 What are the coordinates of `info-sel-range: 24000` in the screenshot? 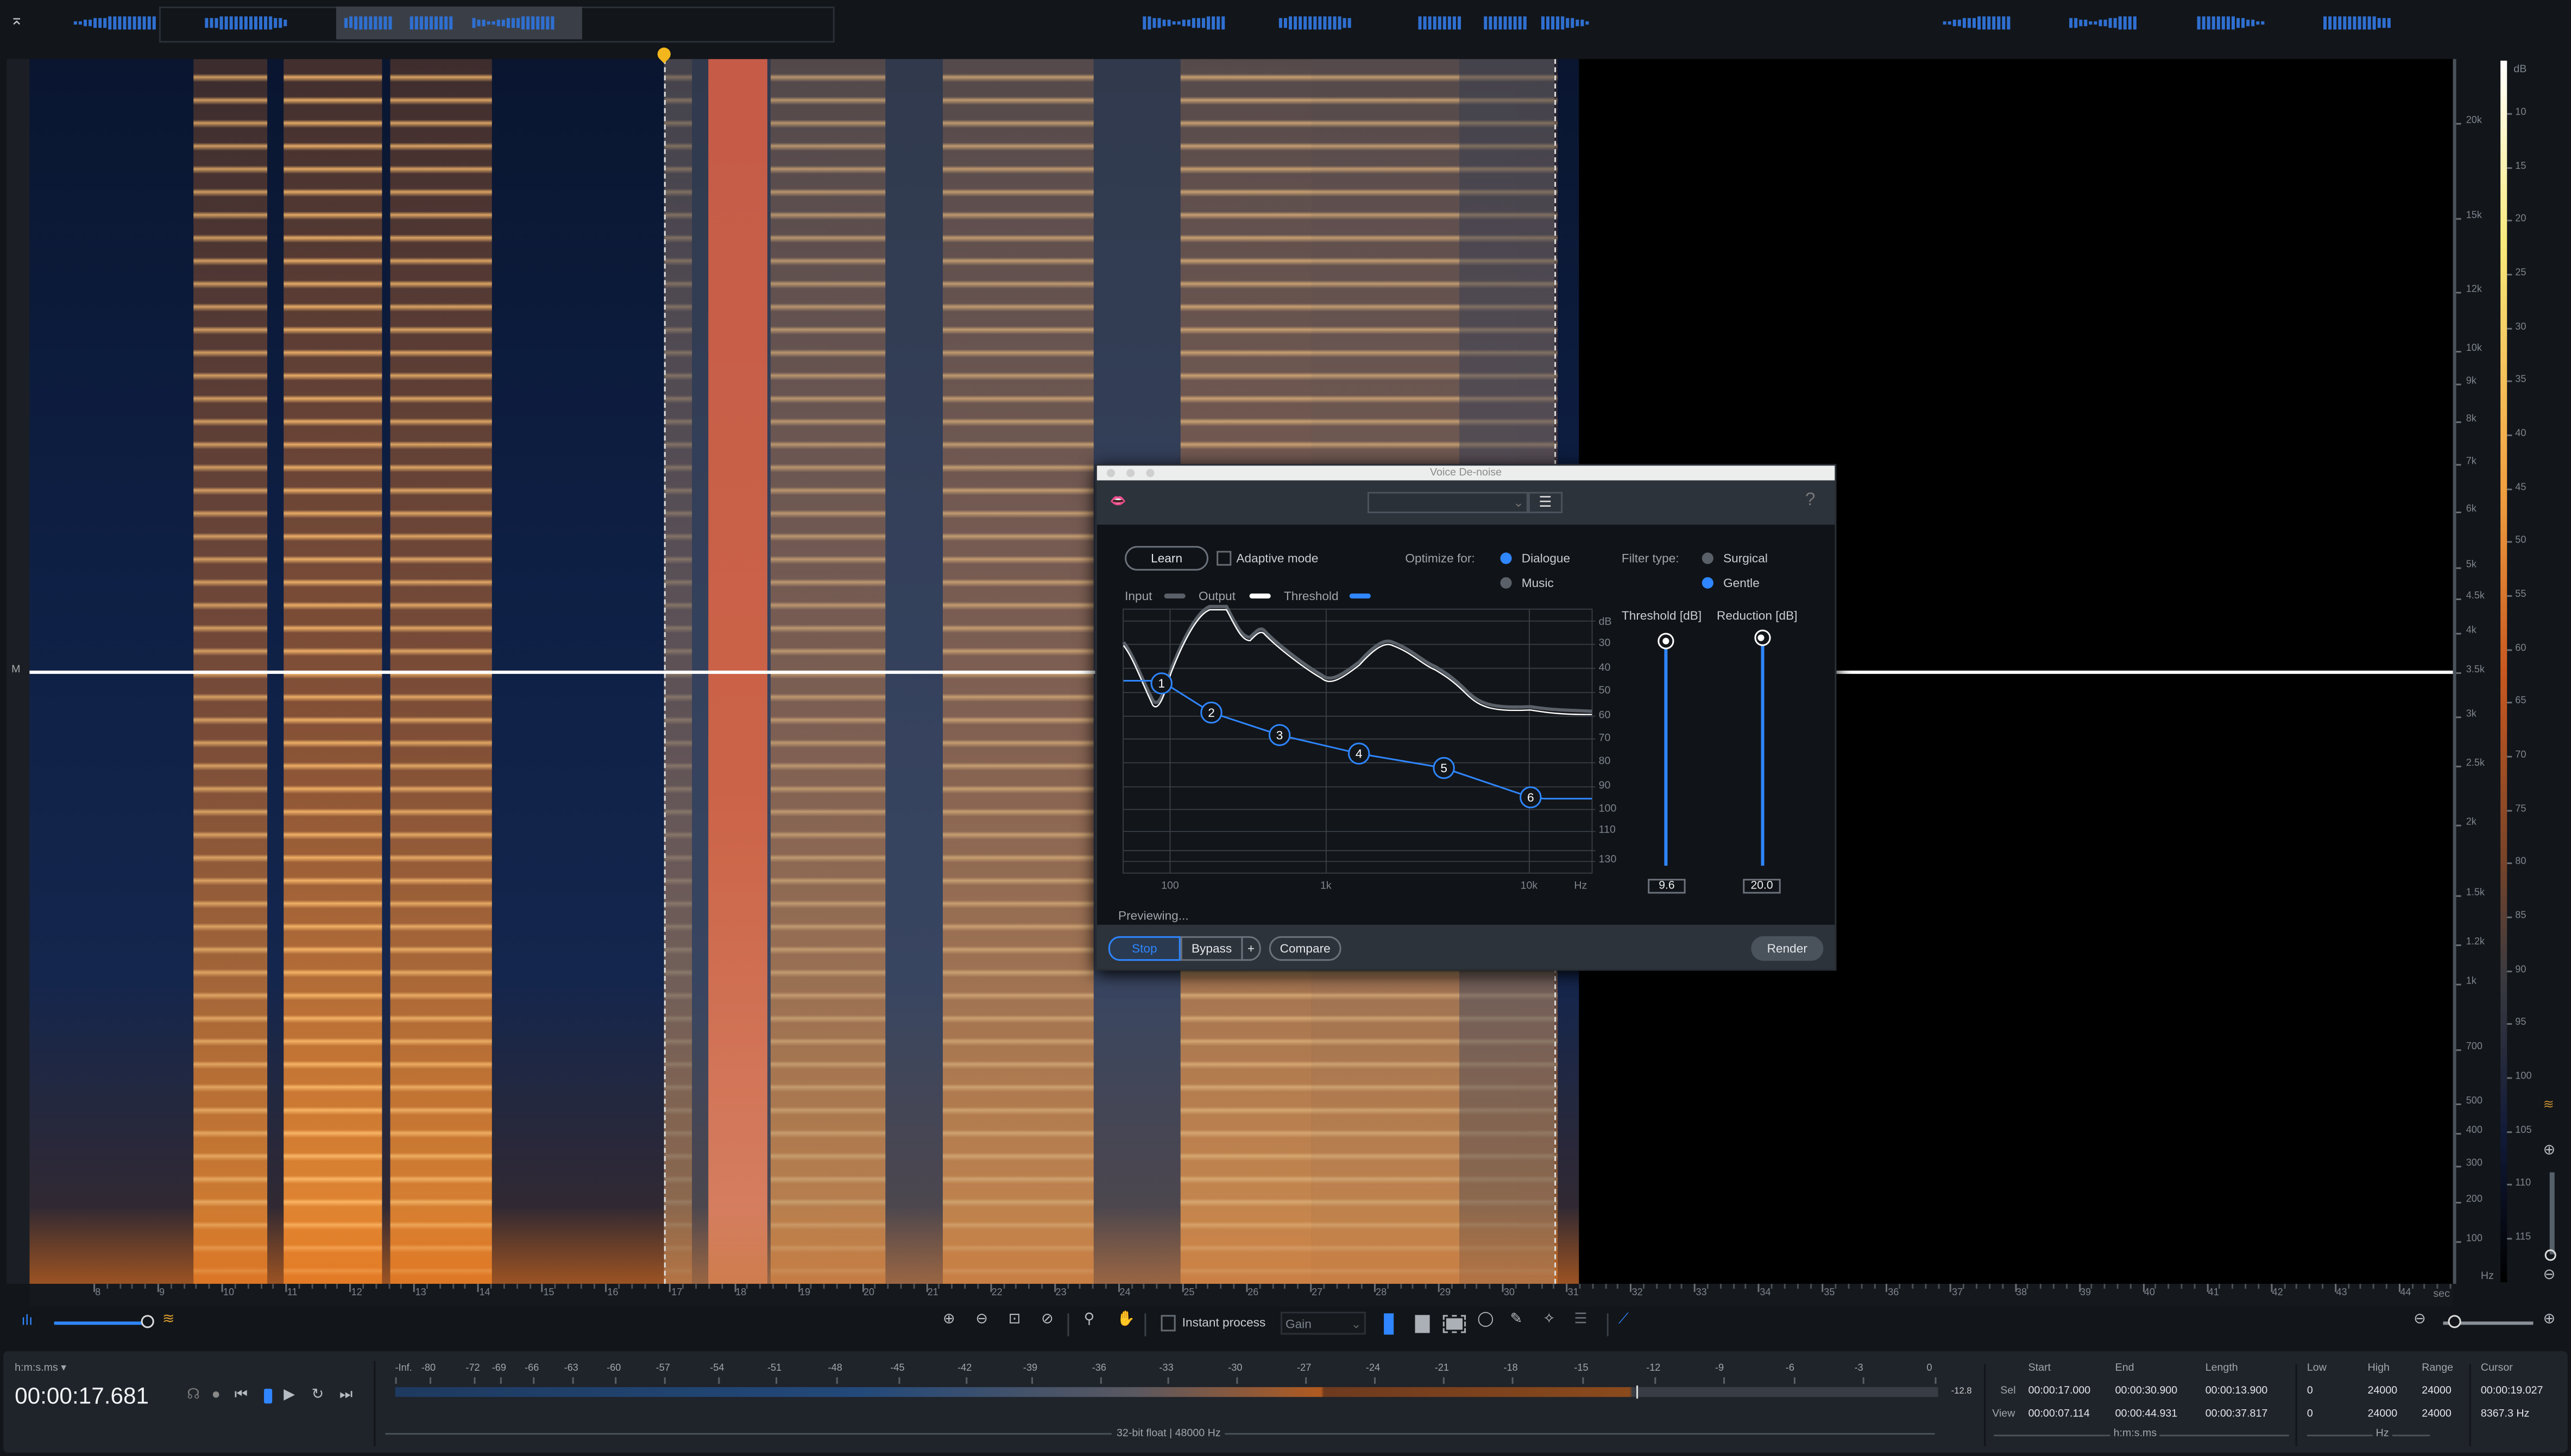 It's located at (2437, 1391).